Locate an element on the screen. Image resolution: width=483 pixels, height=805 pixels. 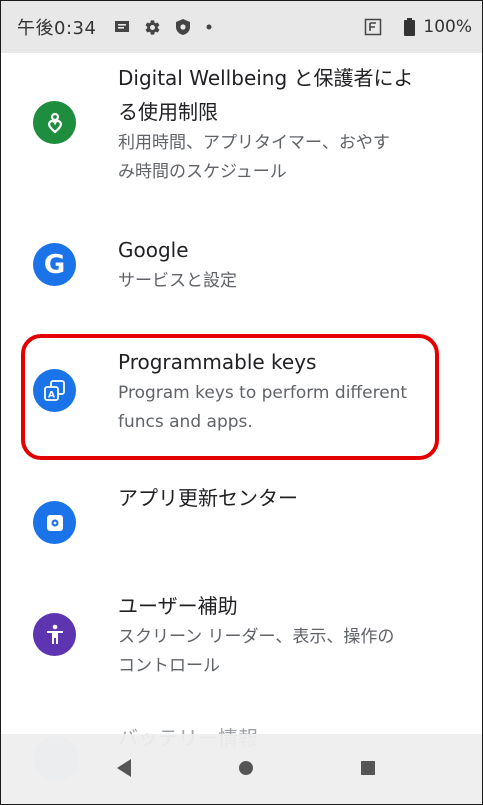
setting-title: Google is located at coordinates (153, 250).